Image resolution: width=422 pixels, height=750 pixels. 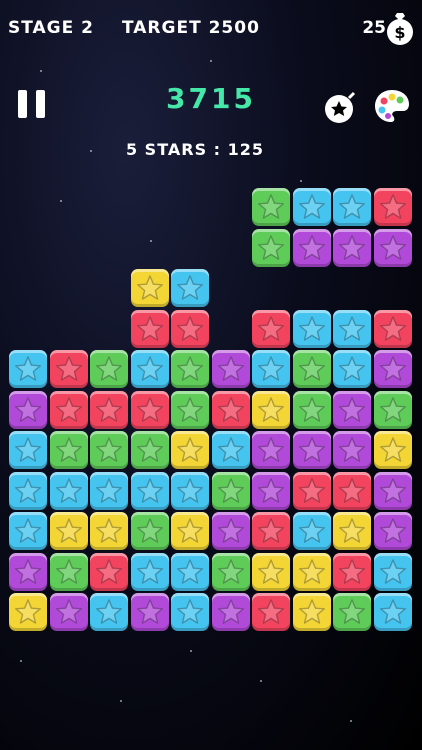 What do you see at coordinates (69, 369) in the screenshot?
I see `block-red-r4c1` at bounding box center [69, 369].